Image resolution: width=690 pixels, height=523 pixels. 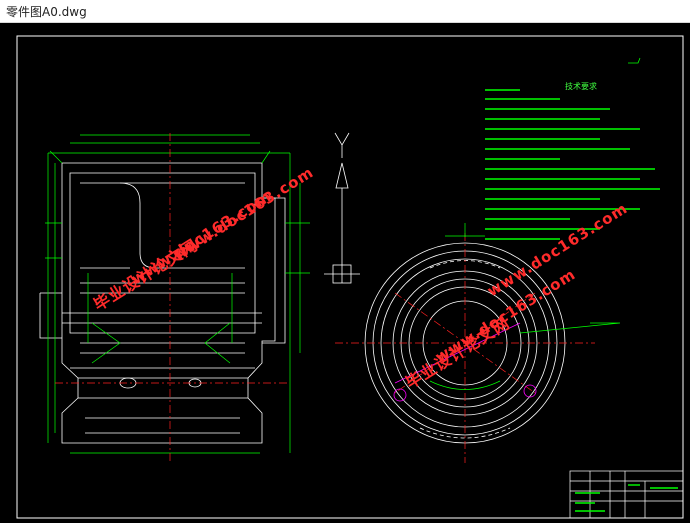 What do you see at coordinates (634, 60) in the screenshot?
I see `roughness-symbol` at bounding box center [634, 60].